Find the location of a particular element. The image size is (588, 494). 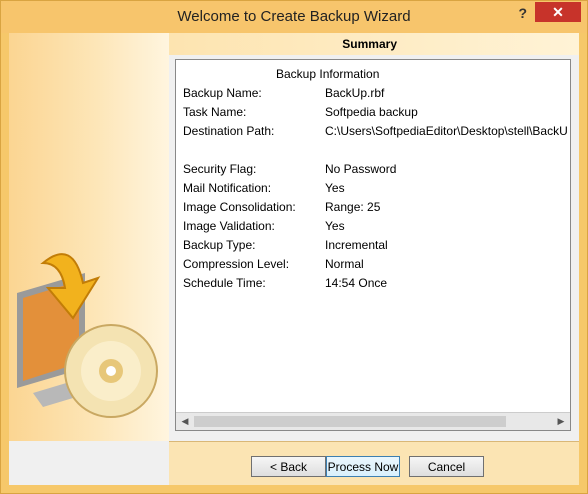

window-title: Welcome to Create Backup Wizard is located at coordinates (294, 16).